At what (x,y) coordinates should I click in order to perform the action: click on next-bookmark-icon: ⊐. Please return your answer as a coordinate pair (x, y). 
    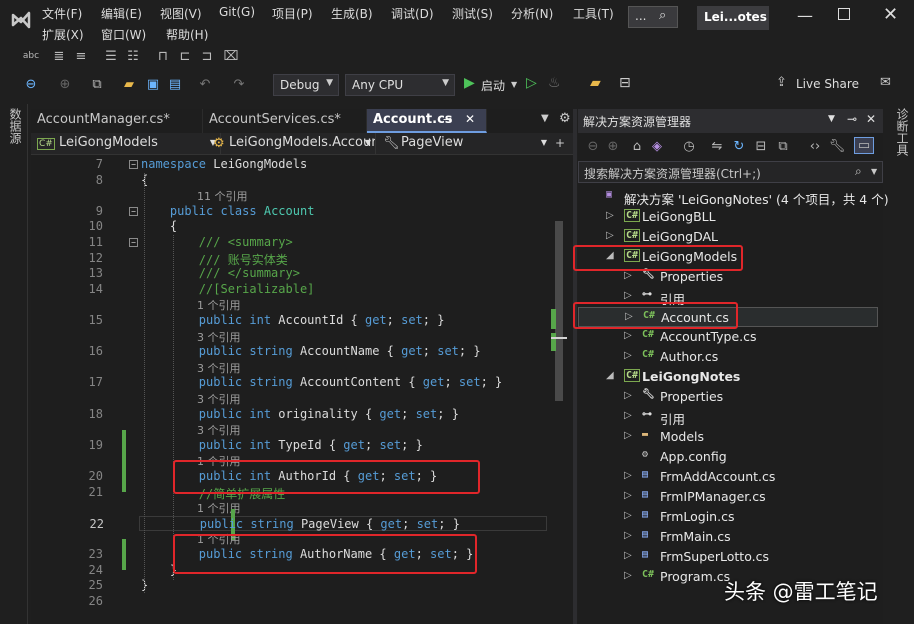
    Looking at the image, I should click on (207, 56).